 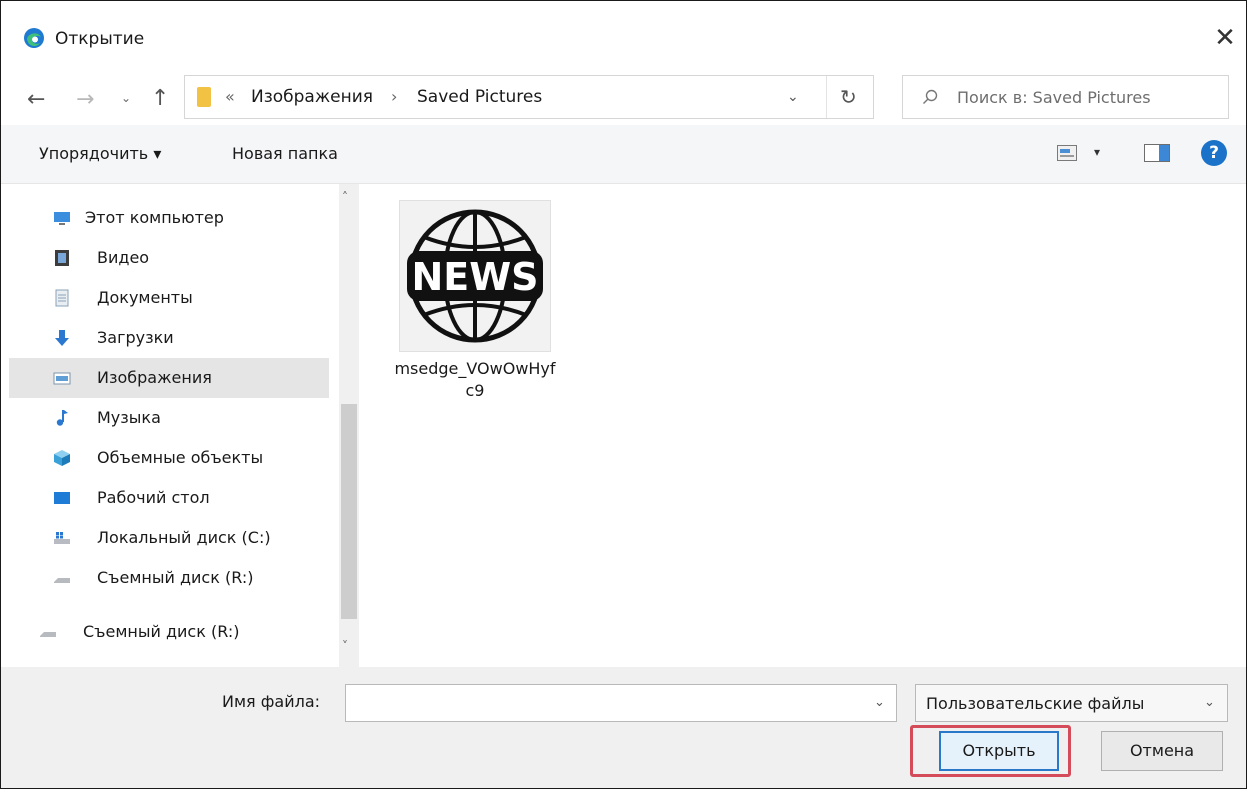 I want to click on search-placeholder: Поиск в: Saved Pictures, so click(x=1054, y=97).